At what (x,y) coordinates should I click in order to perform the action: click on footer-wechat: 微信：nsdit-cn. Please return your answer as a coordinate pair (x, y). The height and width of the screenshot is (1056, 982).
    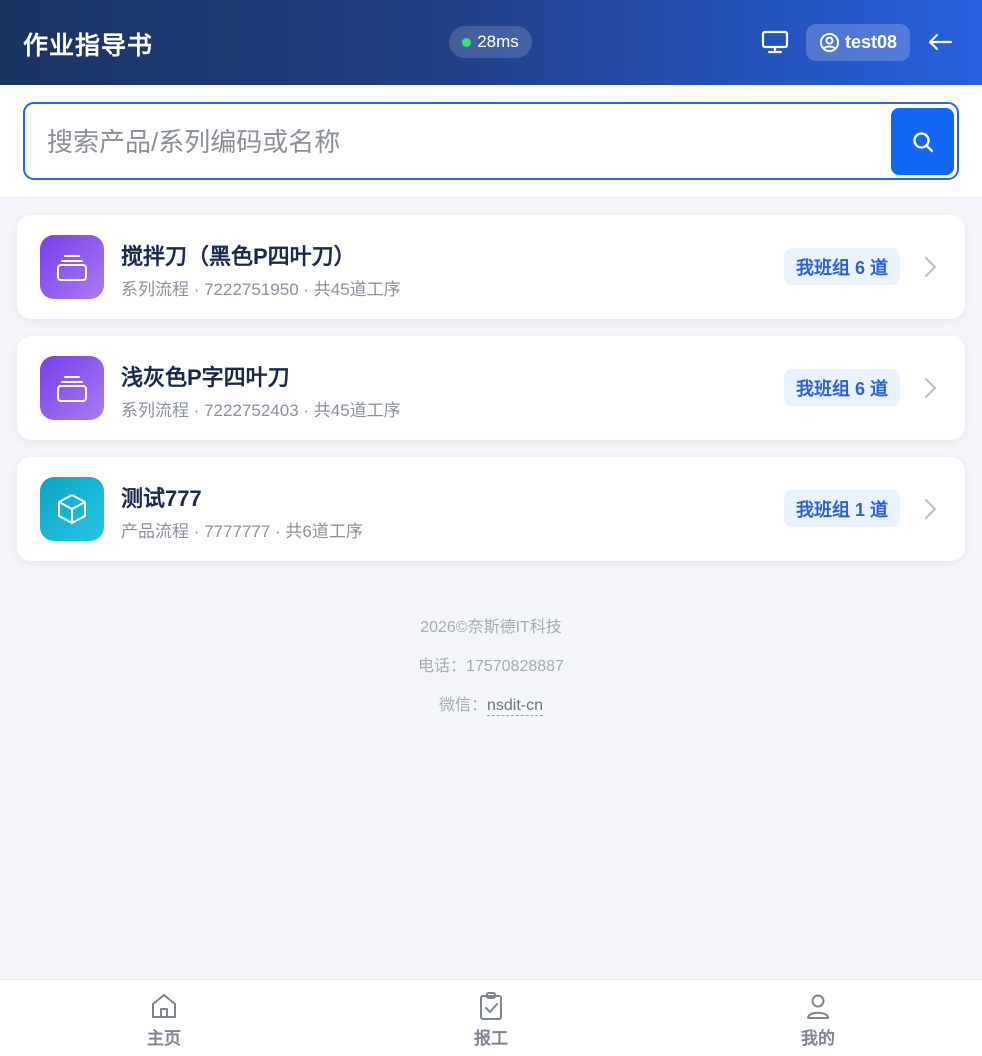
    Looking at the image, I should click on (491, 703).